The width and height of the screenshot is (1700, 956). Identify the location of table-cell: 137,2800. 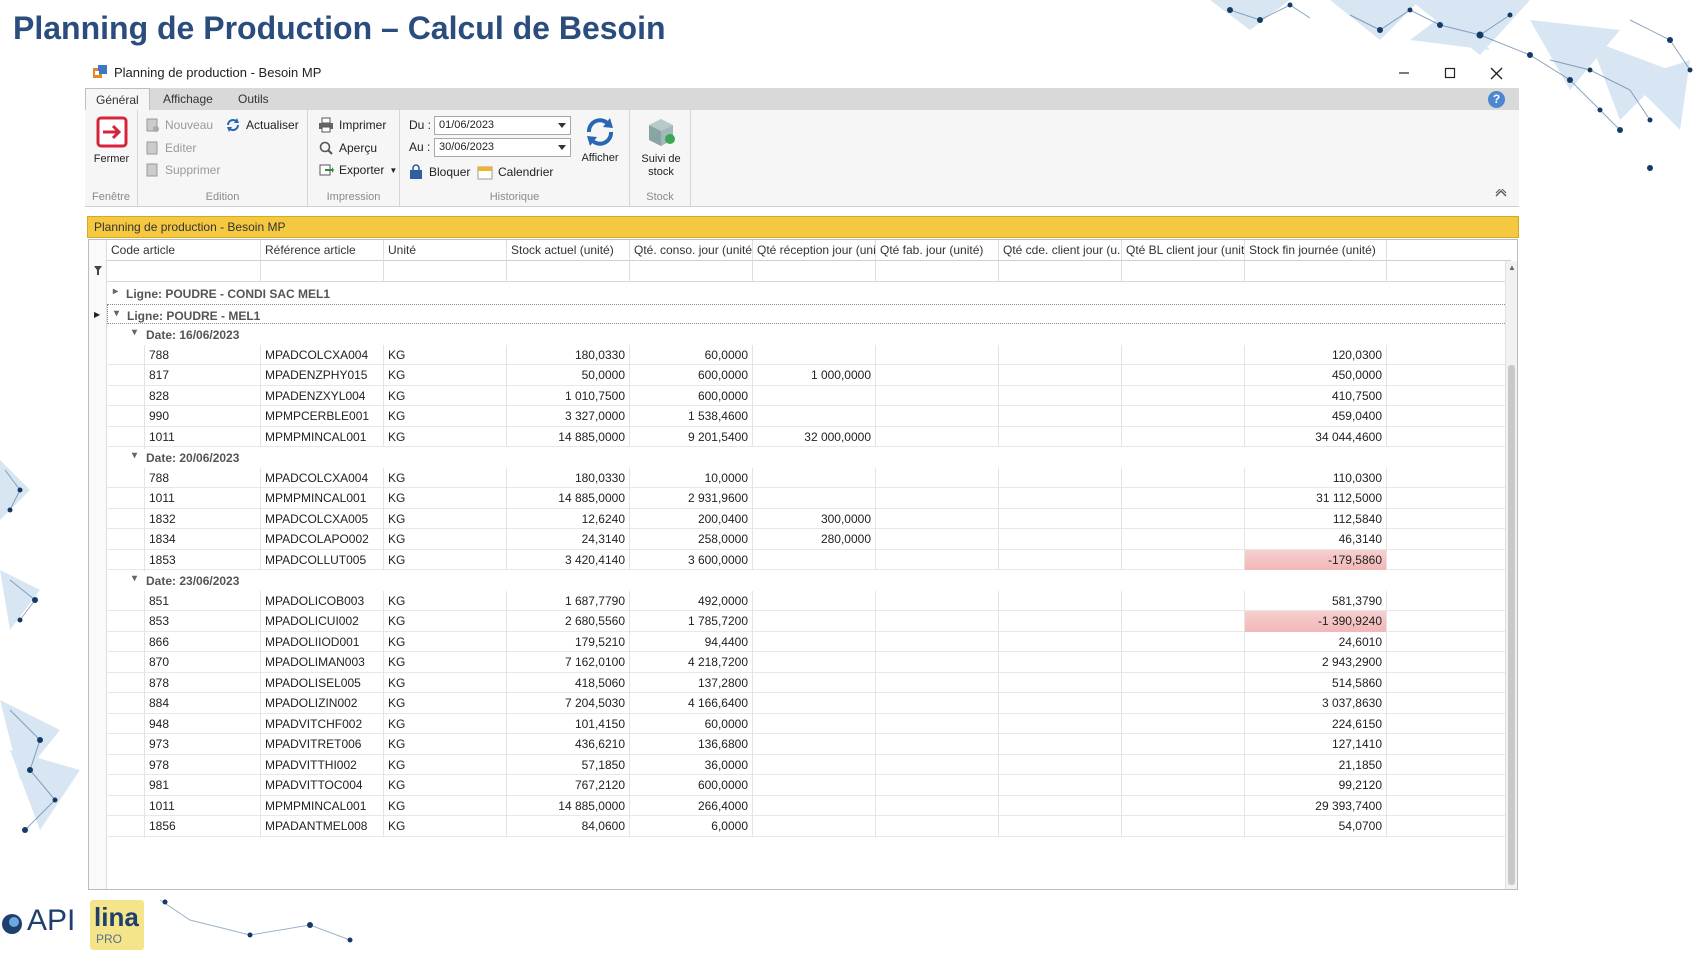
(691, 682).